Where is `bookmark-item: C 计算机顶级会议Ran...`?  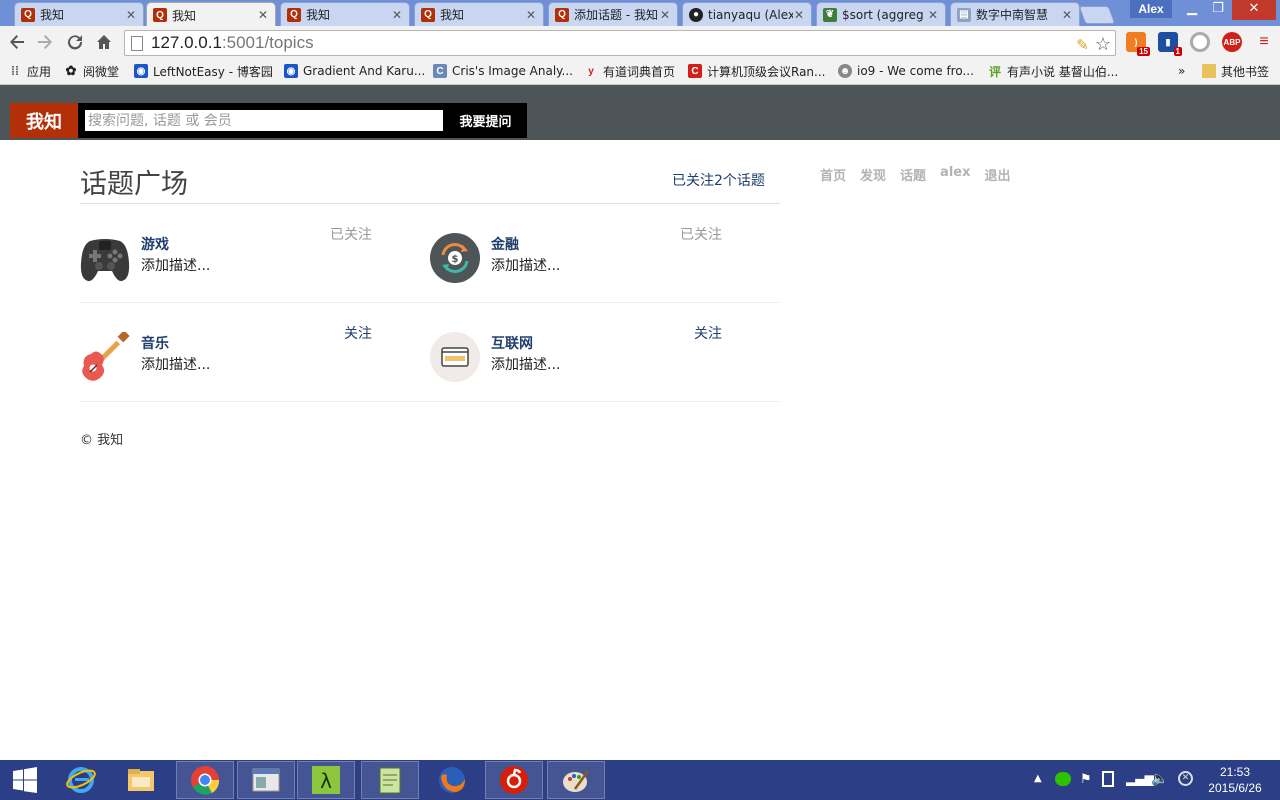
bookmark-item: C 计算机顶级会议Ran... is located at coordinates (756, 71).